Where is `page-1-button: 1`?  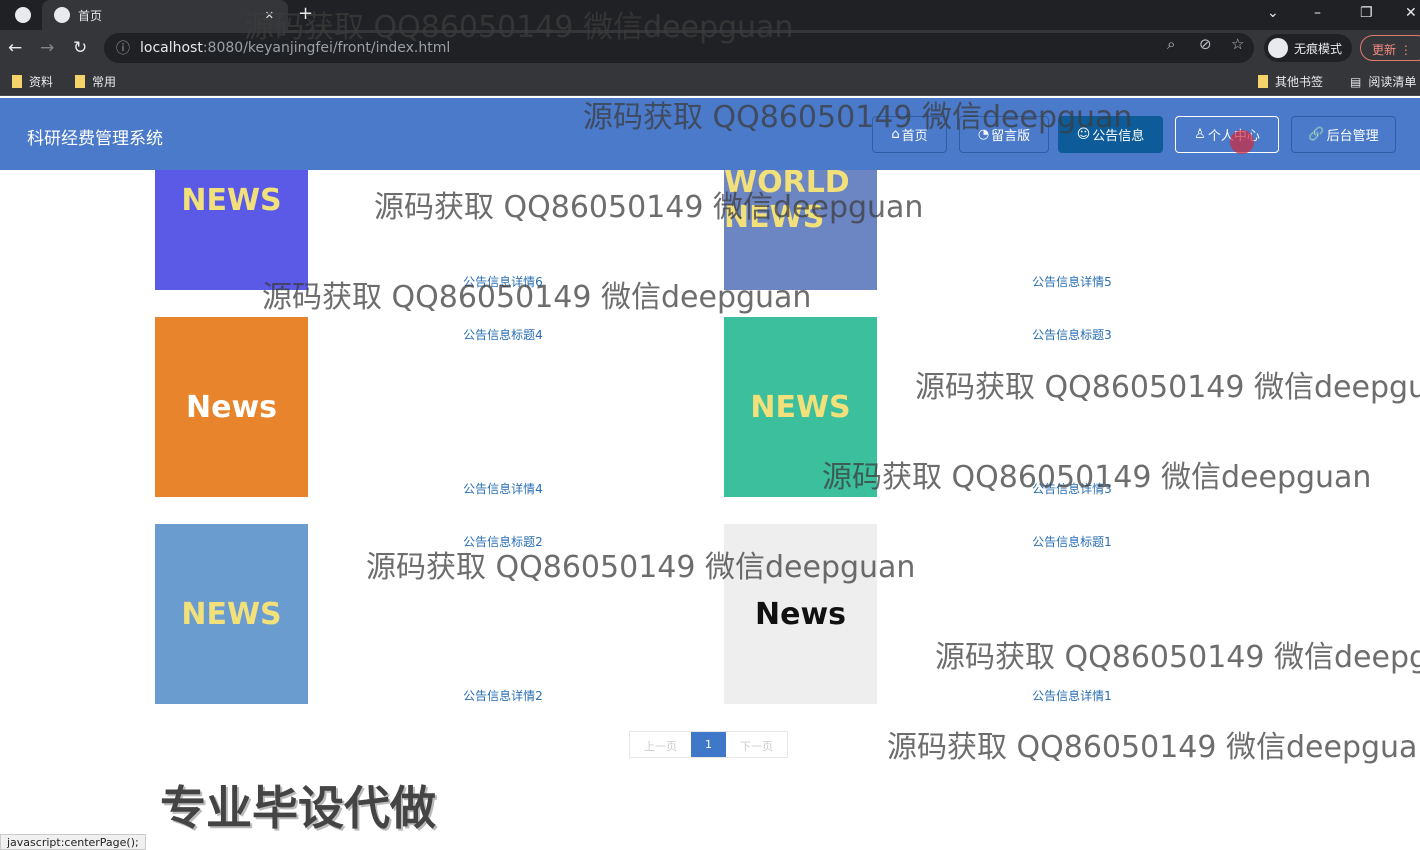
page-1-button: 1 is located at coordinates (708, 744).